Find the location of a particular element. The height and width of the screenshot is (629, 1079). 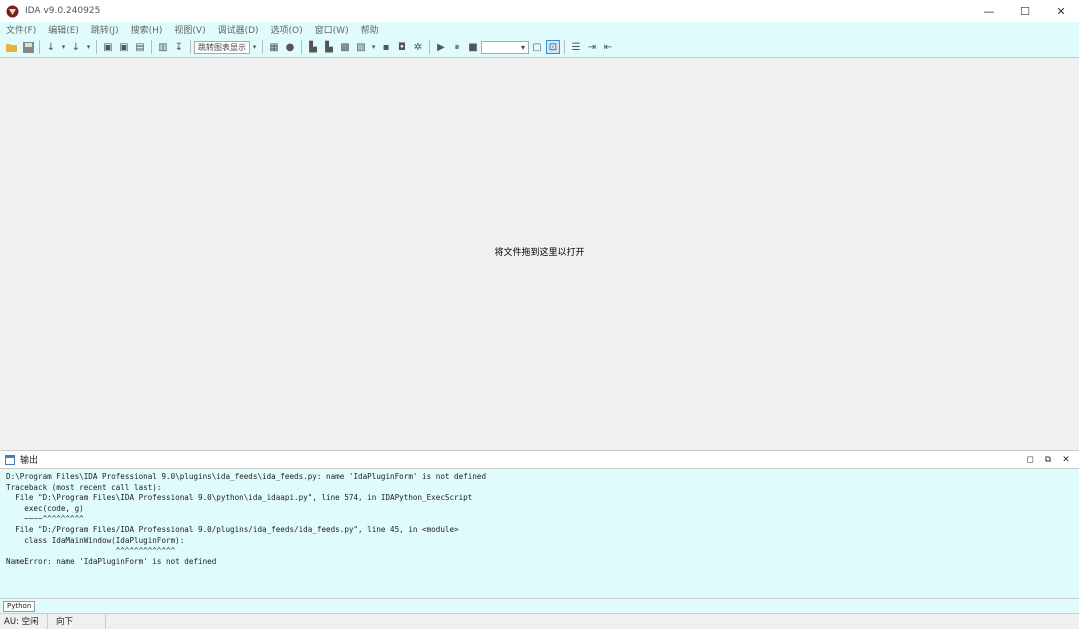

data-icon: ▣ is located at coordinates (124, 47).